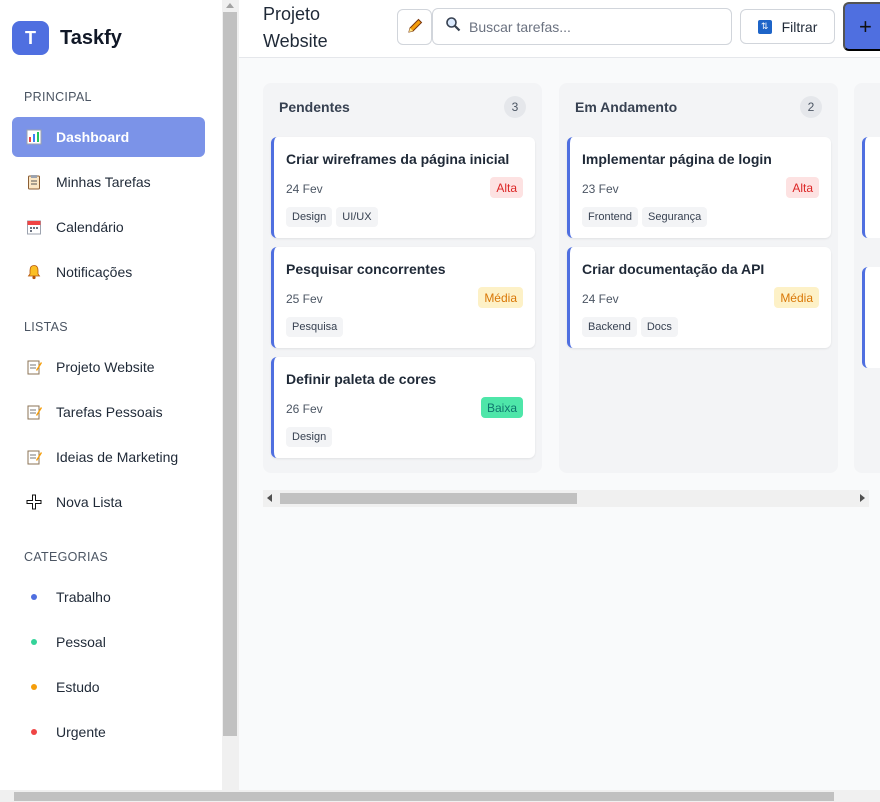  Describe the element at coordinates (108, 272) in the screenshot. I see `sidebar-item-notificacoes: Notificações` at that location.